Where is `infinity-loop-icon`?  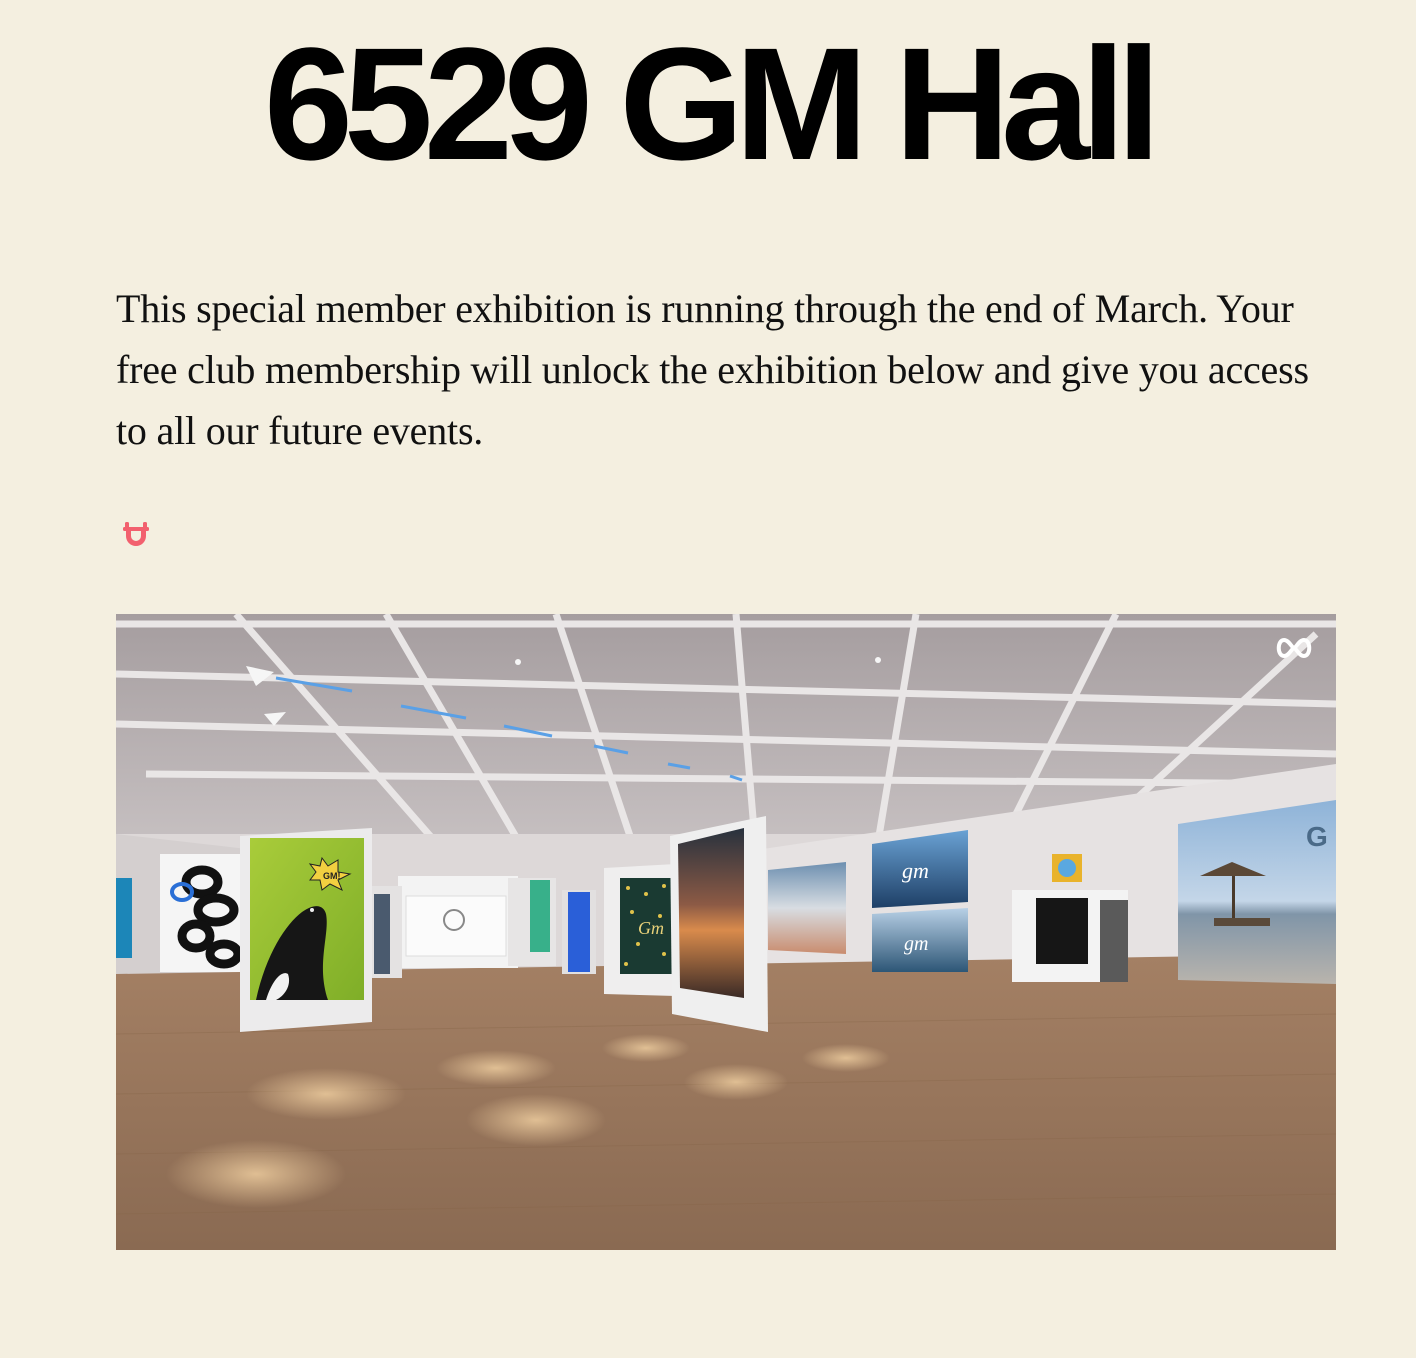 infinity-loop-icon is located at coordinates (1294, 648).